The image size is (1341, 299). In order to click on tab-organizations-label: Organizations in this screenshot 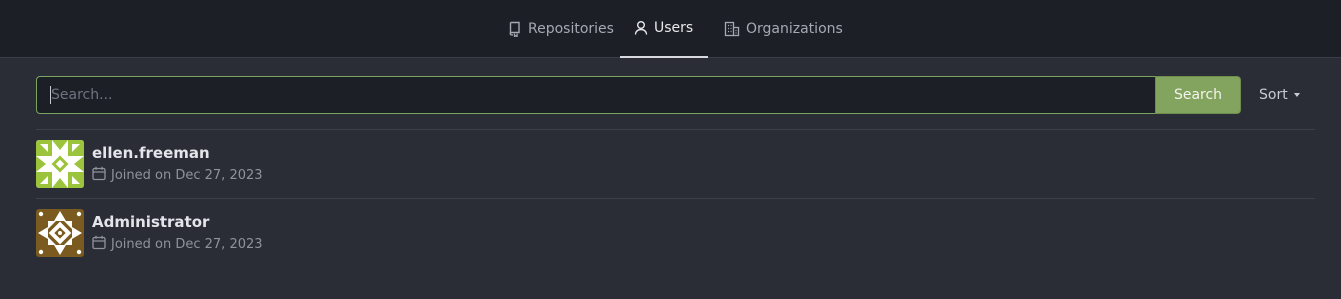, I will do `click(794, 29)`.